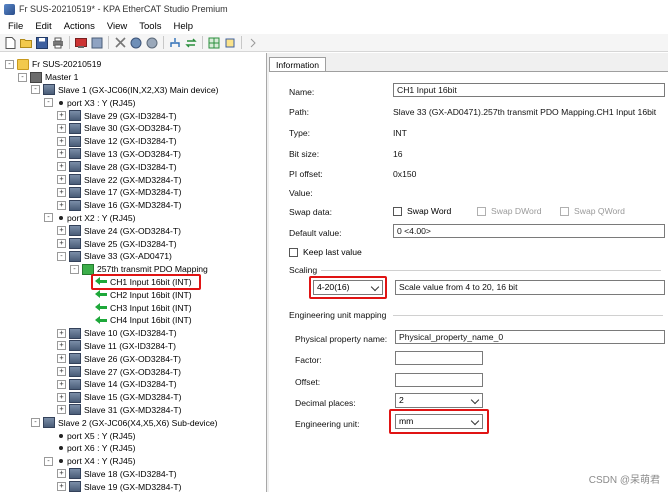  What do you see at coordinates (564, 211) in the screenshot?
I see `swap-qword-checkbox` at bounding box center [564, 211].